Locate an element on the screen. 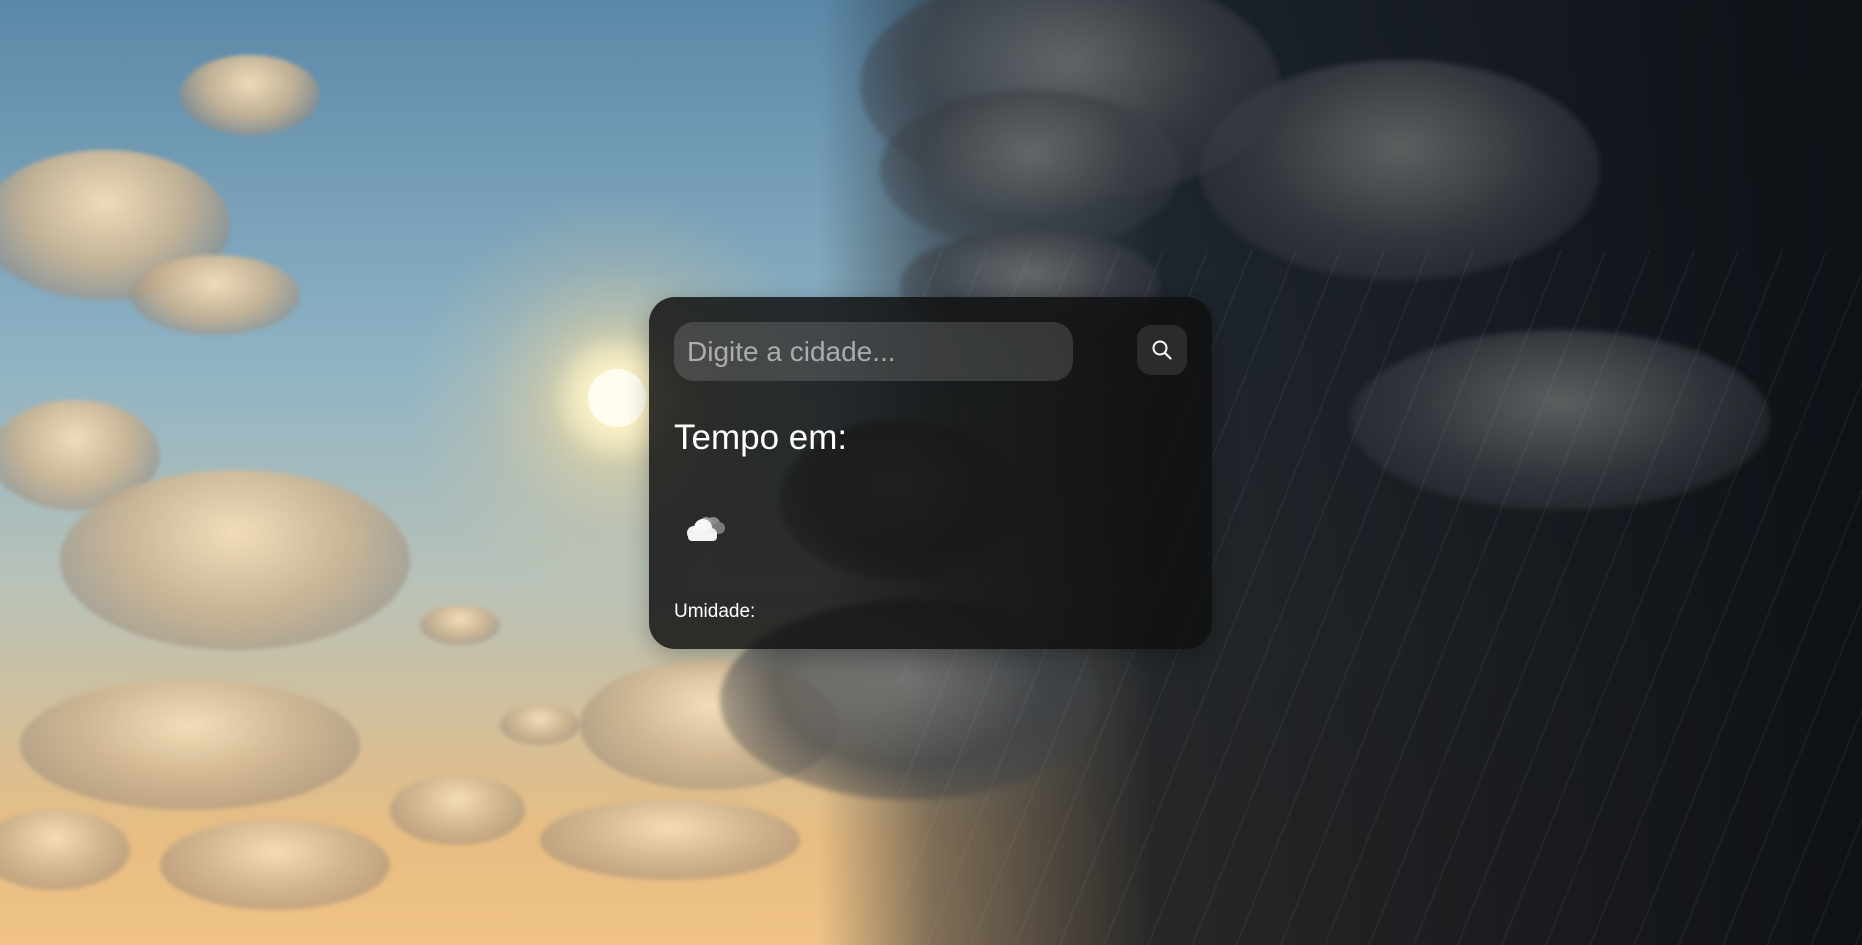  humidity-label: Umidade: is located at coordinates (715, 611).